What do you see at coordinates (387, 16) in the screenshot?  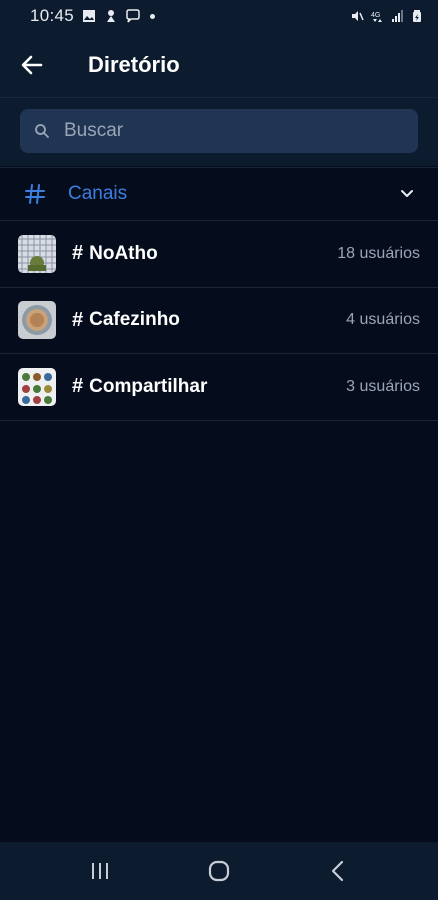 I see `status-right: 4G` at bounding box center [387, 16].